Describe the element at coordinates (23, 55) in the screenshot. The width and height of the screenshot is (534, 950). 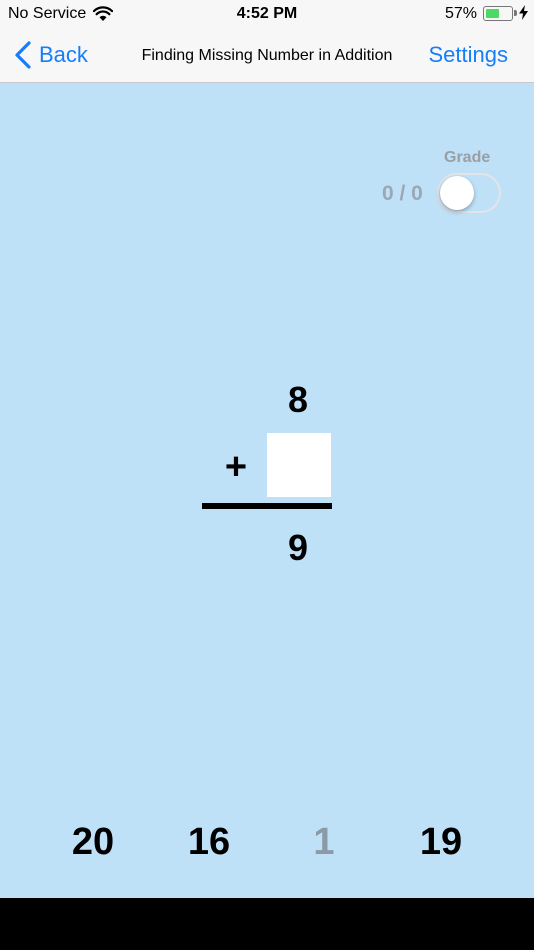
I see `chevron-left-icon` at that location.